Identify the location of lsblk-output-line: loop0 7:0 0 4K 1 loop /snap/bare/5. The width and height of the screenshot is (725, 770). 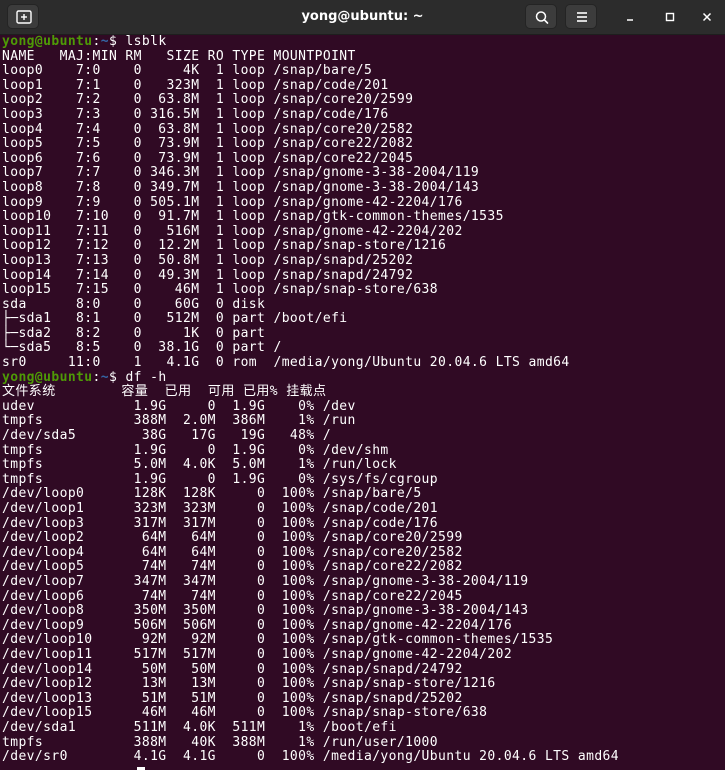
(187, 71).